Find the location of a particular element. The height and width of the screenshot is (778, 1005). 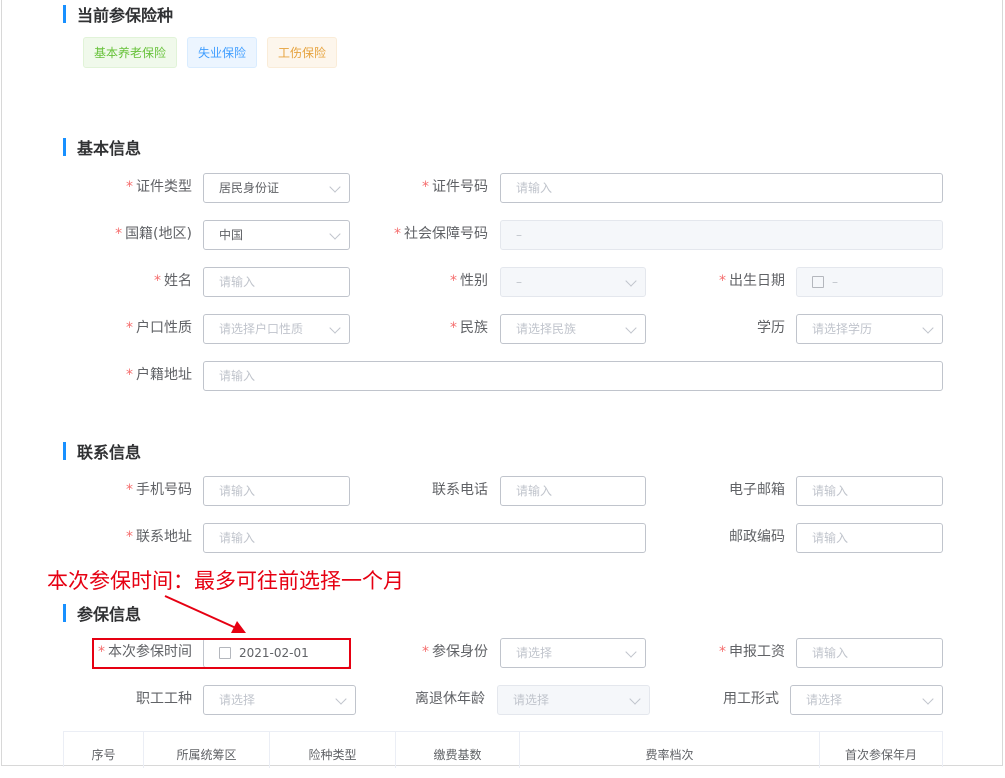

job-type-label: 职工工种 is located at coordinates (164, 699).